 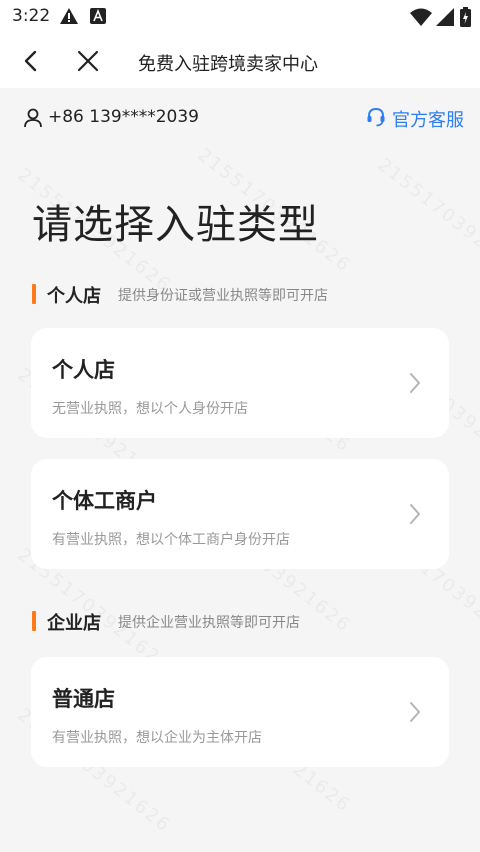 What do you see at coordinates (244, 119) in the screenshot?
I see `account-row: +86 139****2039 官方客服` at bounding box center [244, 119].